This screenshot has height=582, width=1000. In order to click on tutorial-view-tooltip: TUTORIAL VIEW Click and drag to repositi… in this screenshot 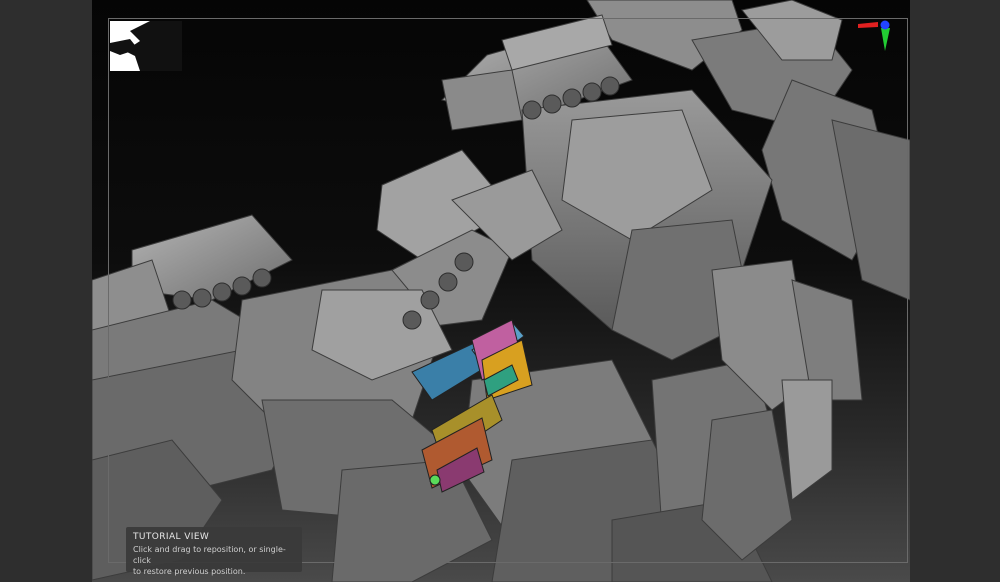, I will do `click(214, 551)`.